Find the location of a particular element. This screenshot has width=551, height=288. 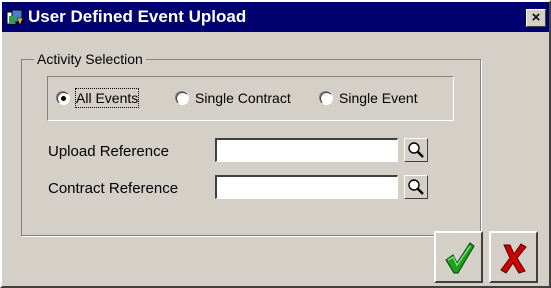

radio-button-selected is located at coordinates (63, 98).